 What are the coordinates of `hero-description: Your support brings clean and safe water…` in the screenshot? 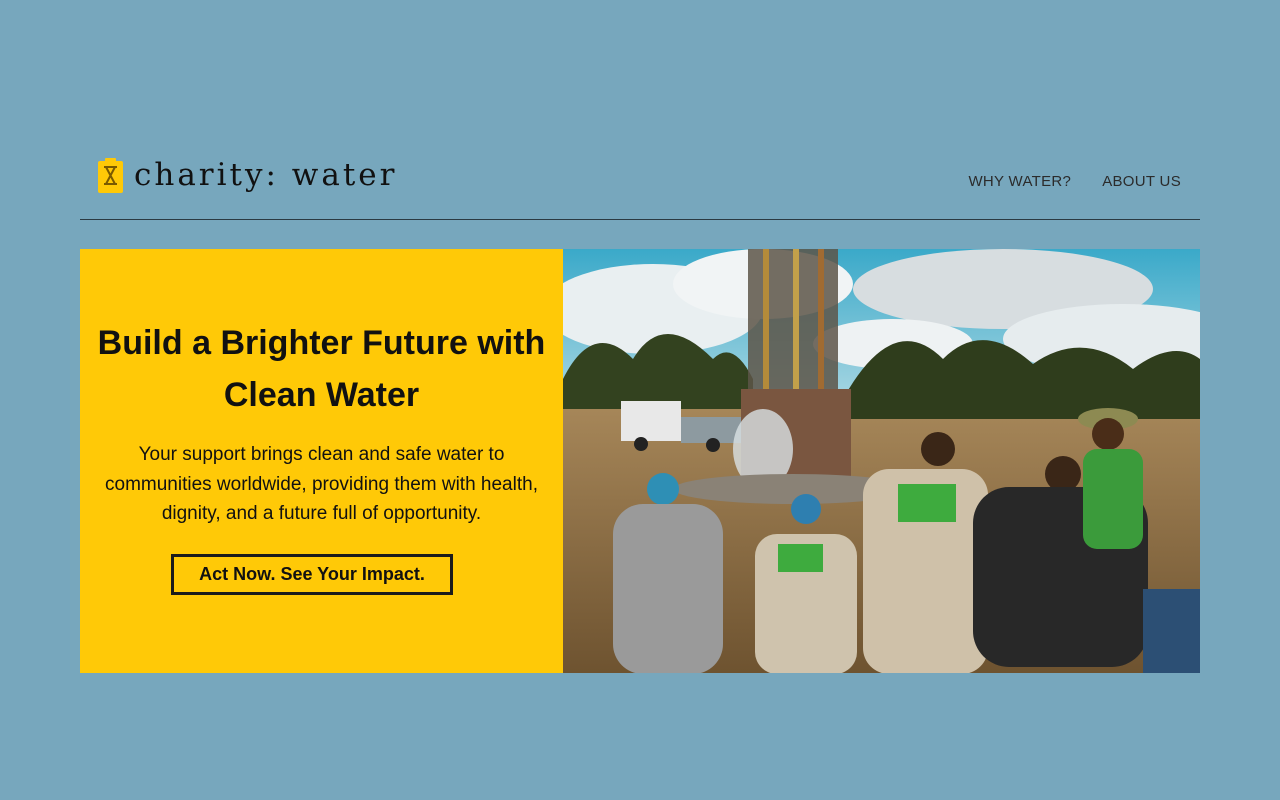 It's located at (321, 484).